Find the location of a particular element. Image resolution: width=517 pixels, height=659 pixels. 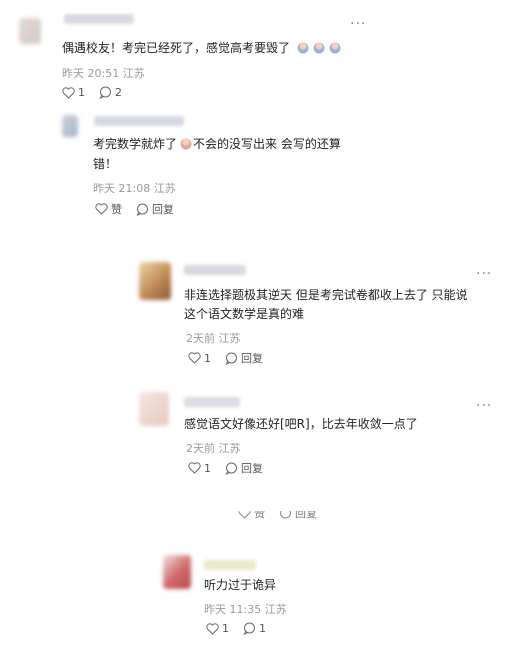

comment-actions: 1 2 is located at coordinates (92, 92).